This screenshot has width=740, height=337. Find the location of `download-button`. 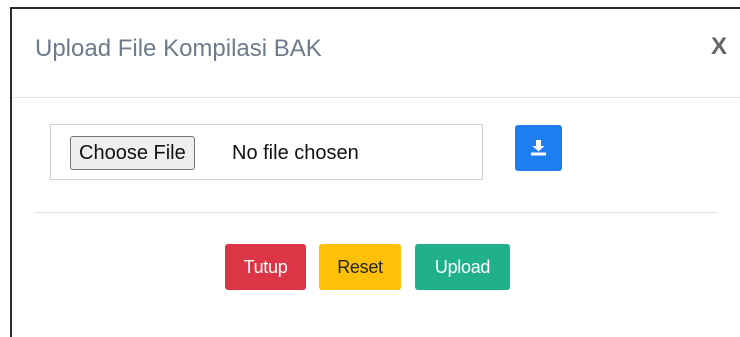

download-button is located at coordinates (538, 148).